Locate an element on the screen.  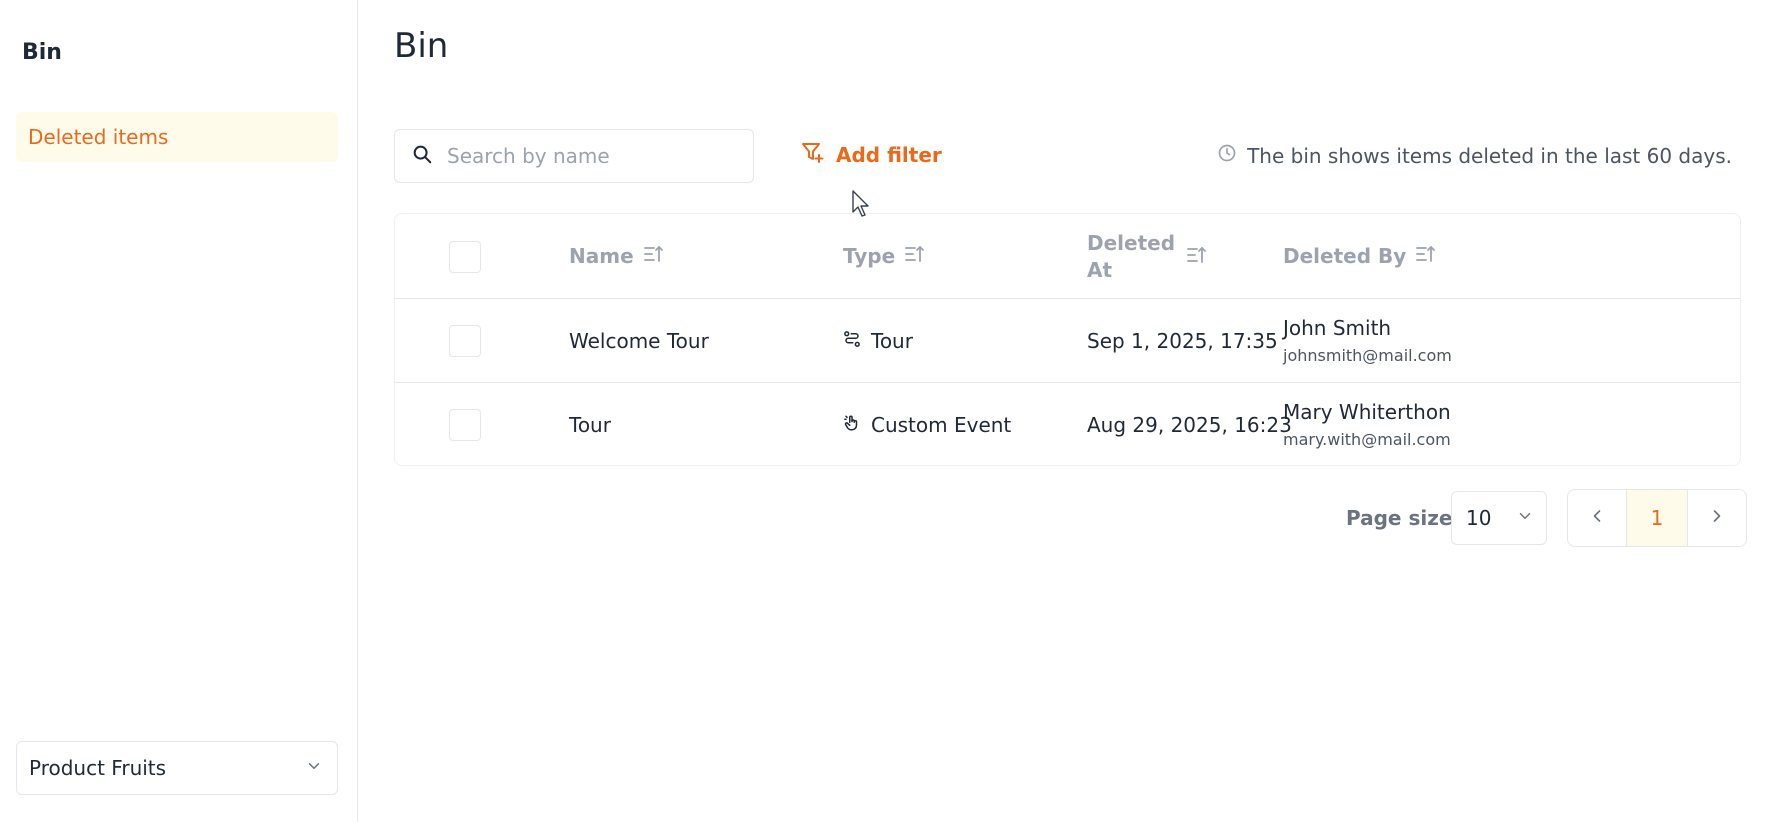
column-header-name: Name is located at coordinates (616, 256).